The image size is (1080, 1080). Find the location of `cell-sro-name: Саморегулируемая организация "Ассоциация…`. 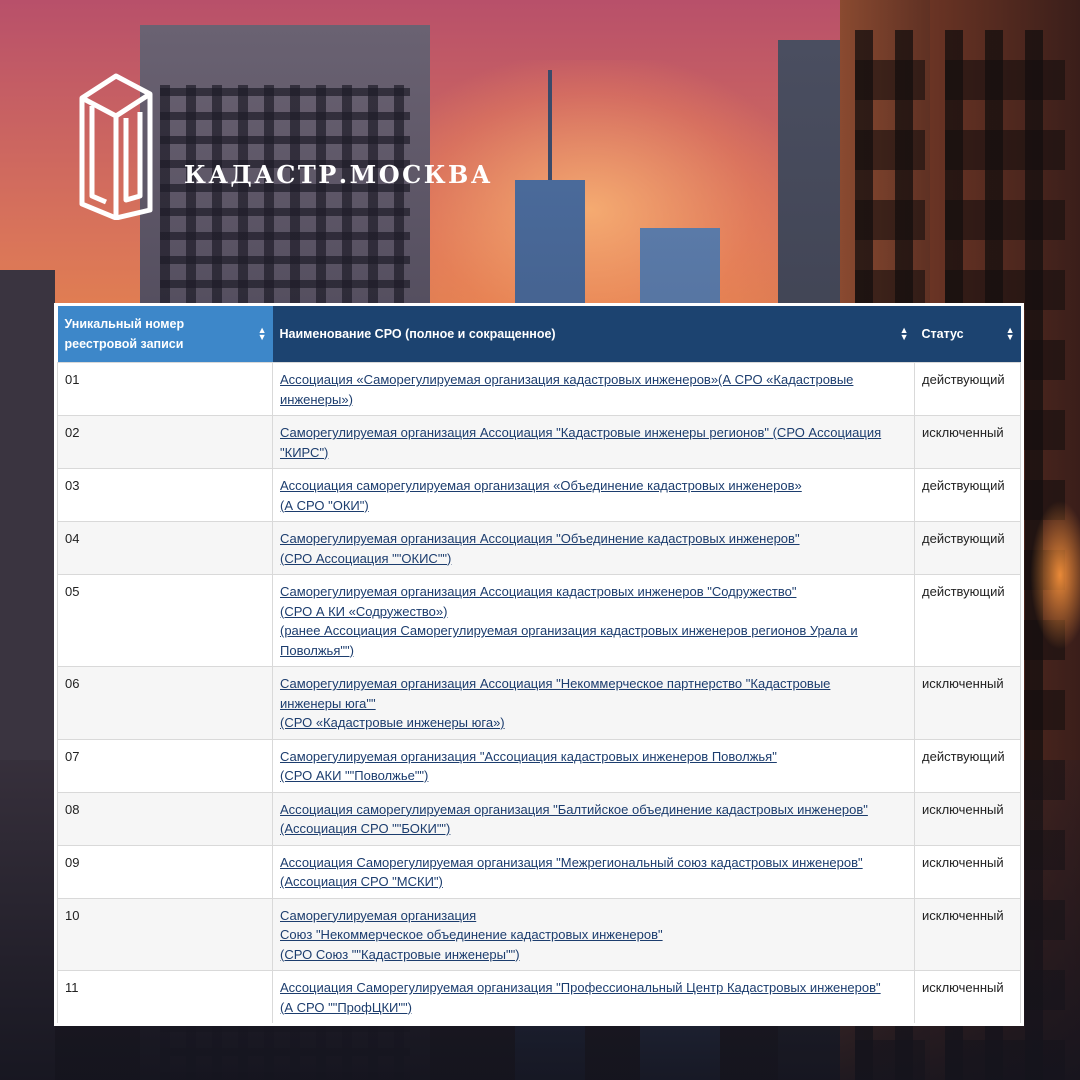

cell-sro-name: Саморегулируемая организация "Ассоциация… is located at coordinates (593, 765).